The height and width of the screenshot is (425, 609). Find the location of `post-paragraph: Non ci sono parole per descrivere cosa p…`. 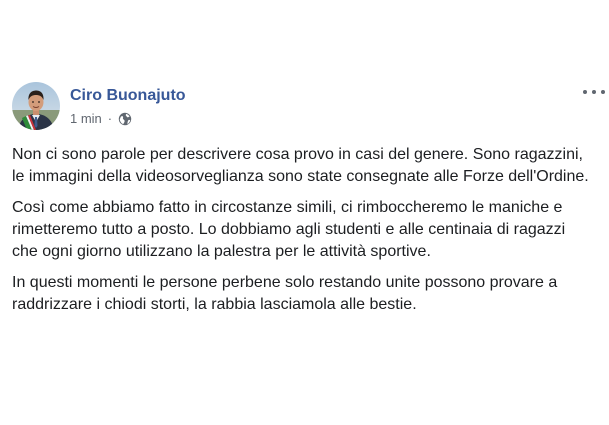

post-paragraph: Non ci sono parole per descrivere cosa p… is located at coordinates (300, 165).